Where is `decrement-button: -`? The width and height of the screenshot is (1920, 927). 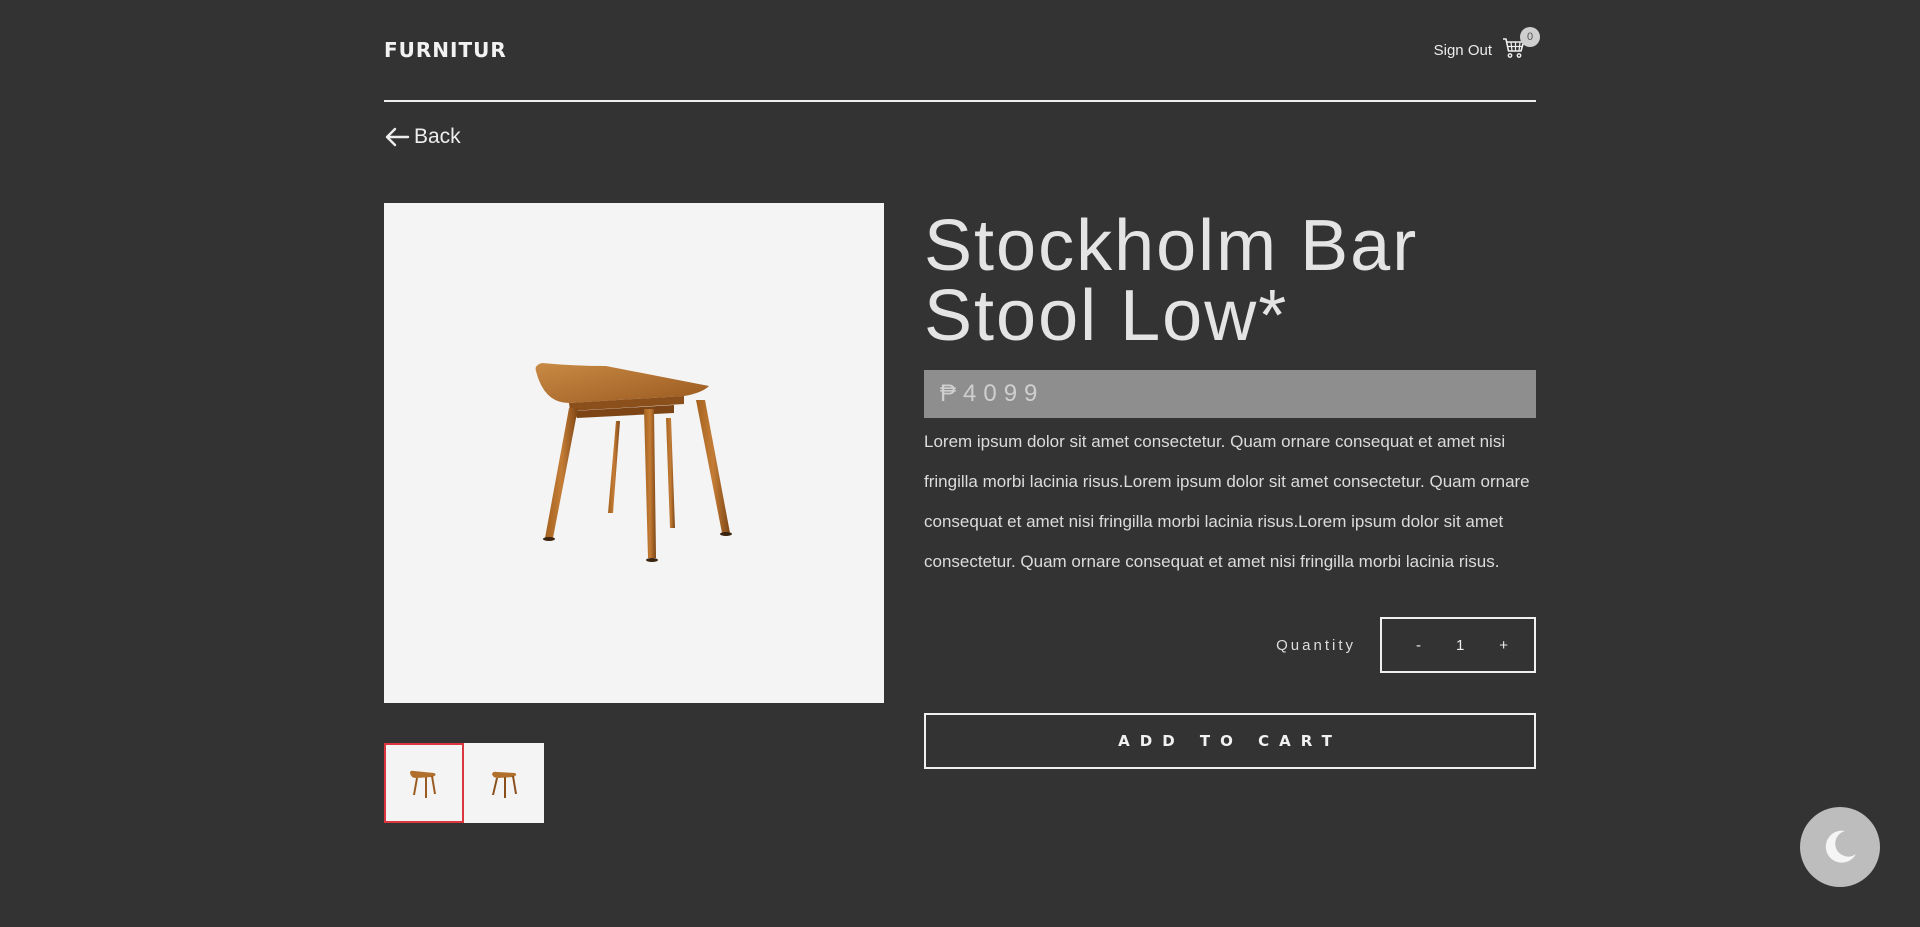
decrement-button: - is located at coordinates (1418, 645).